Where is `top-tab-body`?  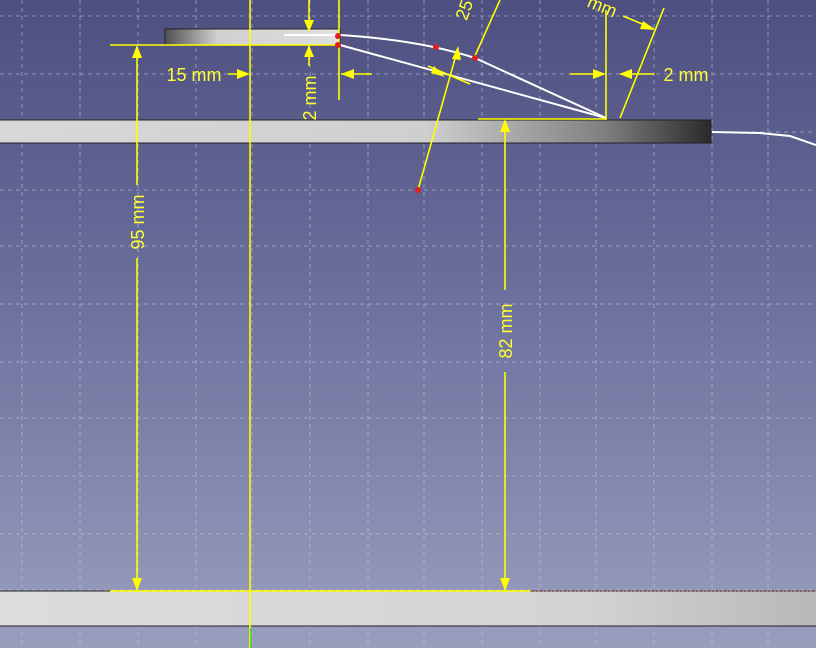 top-tab-body is located at coordinates (252, 37).